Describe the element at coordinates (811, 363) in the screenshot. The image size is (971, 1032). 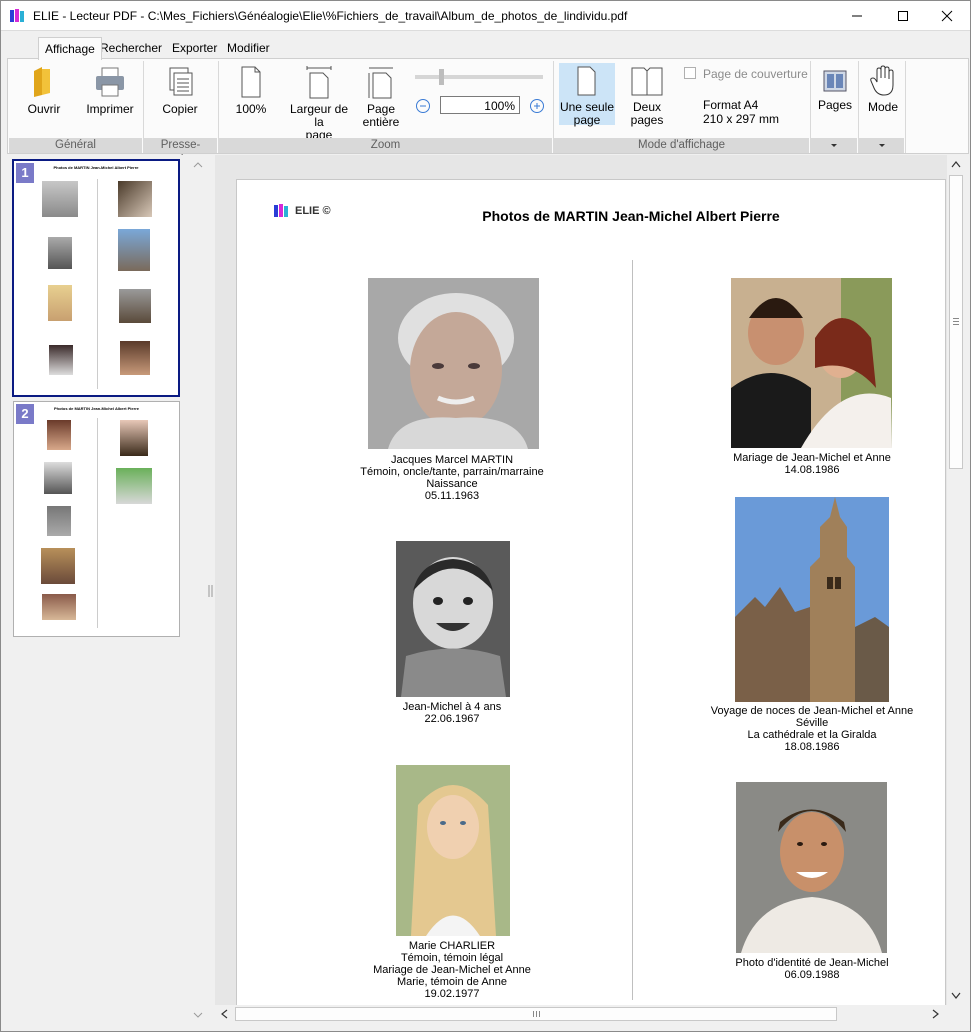
I see `wedding-couple-picture` at that location.